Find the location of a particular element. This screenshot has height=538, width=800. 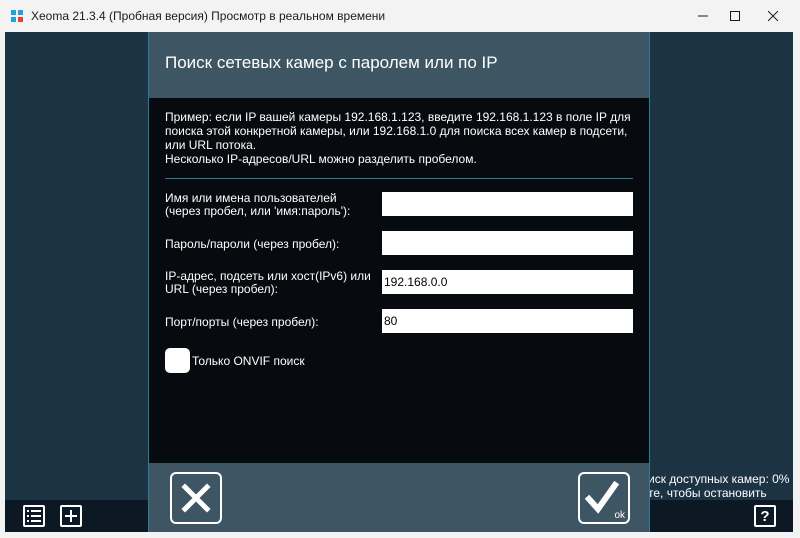

minimize-icon is located at coordinates (703, 16).